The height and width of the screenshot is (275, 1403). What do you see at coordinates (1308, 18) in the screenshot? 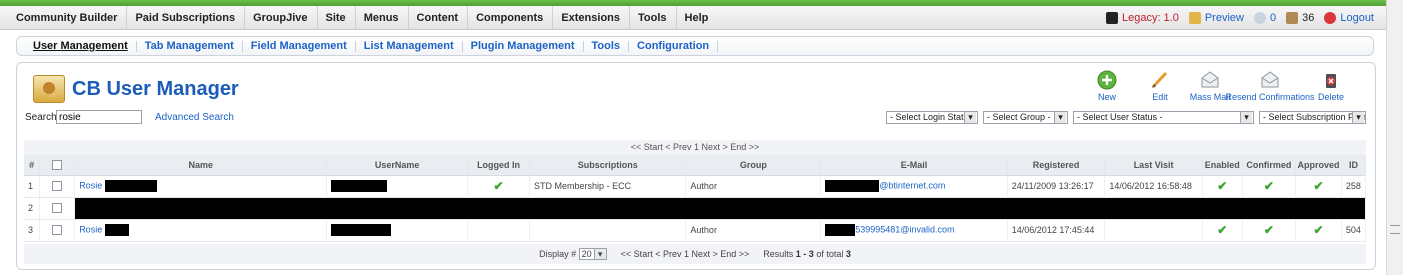
I see `users-count: 36` at bounding box center [1308, 18].